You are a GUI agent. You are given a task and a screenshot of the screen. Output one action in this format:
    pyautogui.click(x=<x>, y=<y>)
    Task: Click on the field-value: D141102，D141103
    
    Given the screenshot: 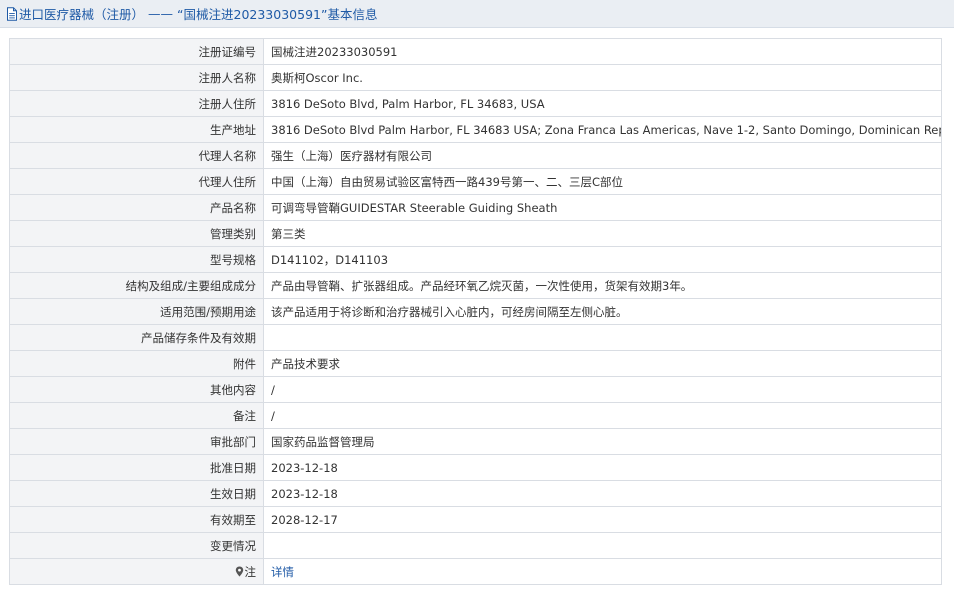 What is the action you would take?
    pyautogui.click(x=602, y=259)
    